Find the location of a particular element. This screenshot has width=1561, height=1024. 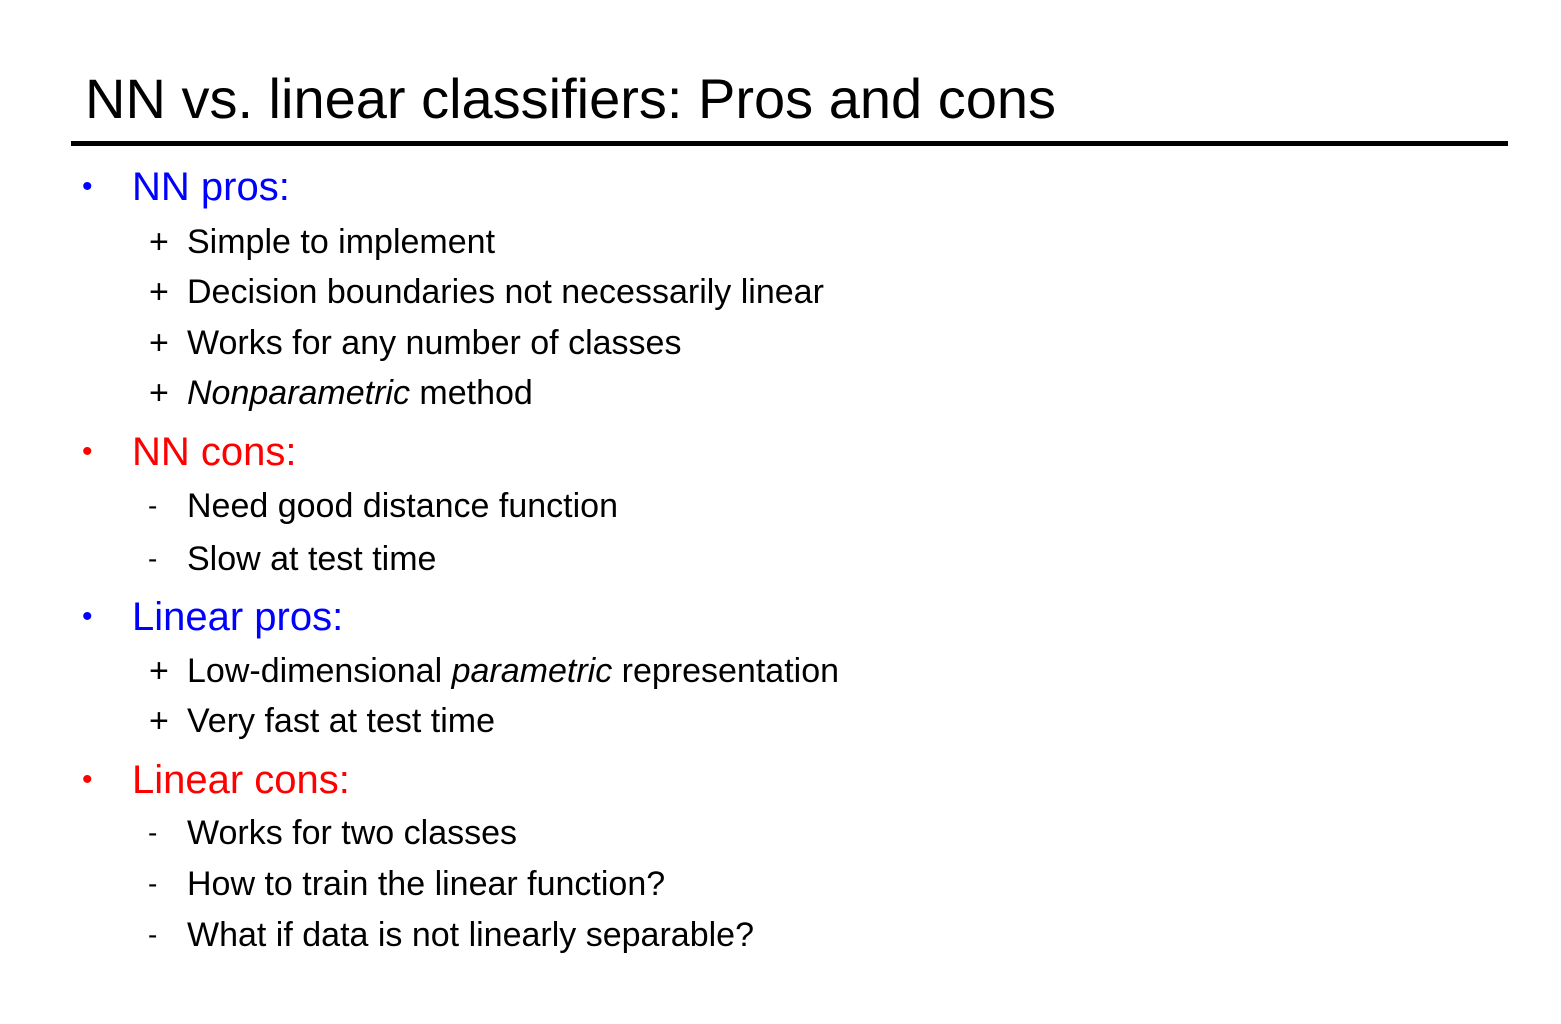

section-heading: NN cons: is located at coordinates (214, 452).